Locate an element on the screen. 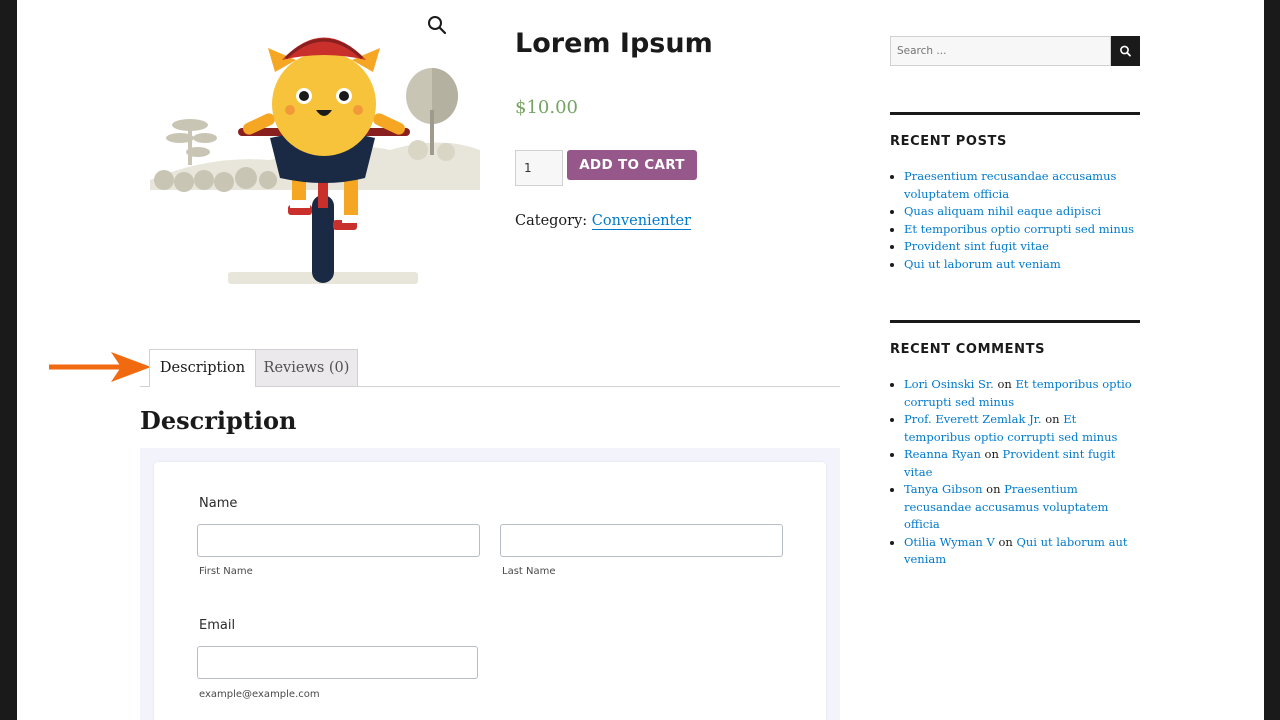 This screenshot has height=720, width=1280. search-icon is located at coordinates (1125, 51).